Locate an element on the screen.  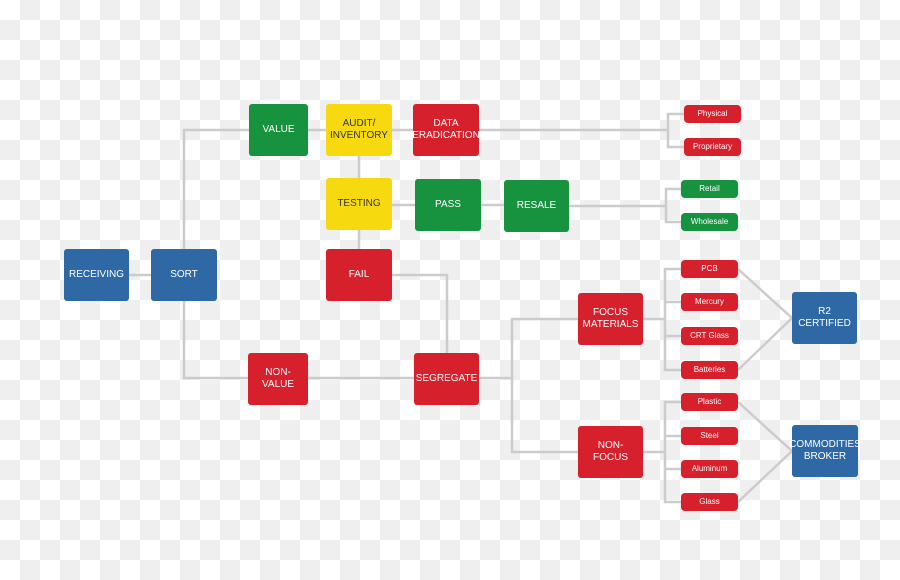
node-pass: PASS is located at coordinates (448, 205).